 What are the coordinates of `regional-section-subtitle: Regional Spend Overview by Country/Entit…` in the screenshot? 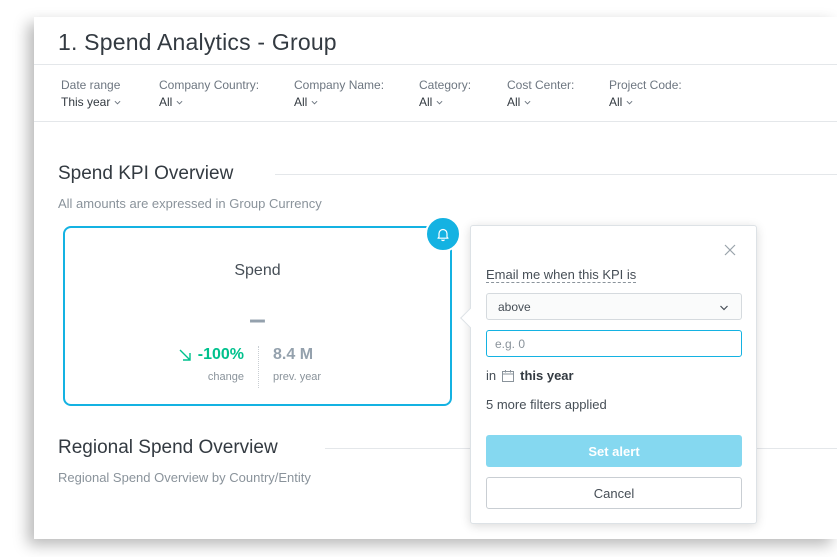 It's located at (184, 477).